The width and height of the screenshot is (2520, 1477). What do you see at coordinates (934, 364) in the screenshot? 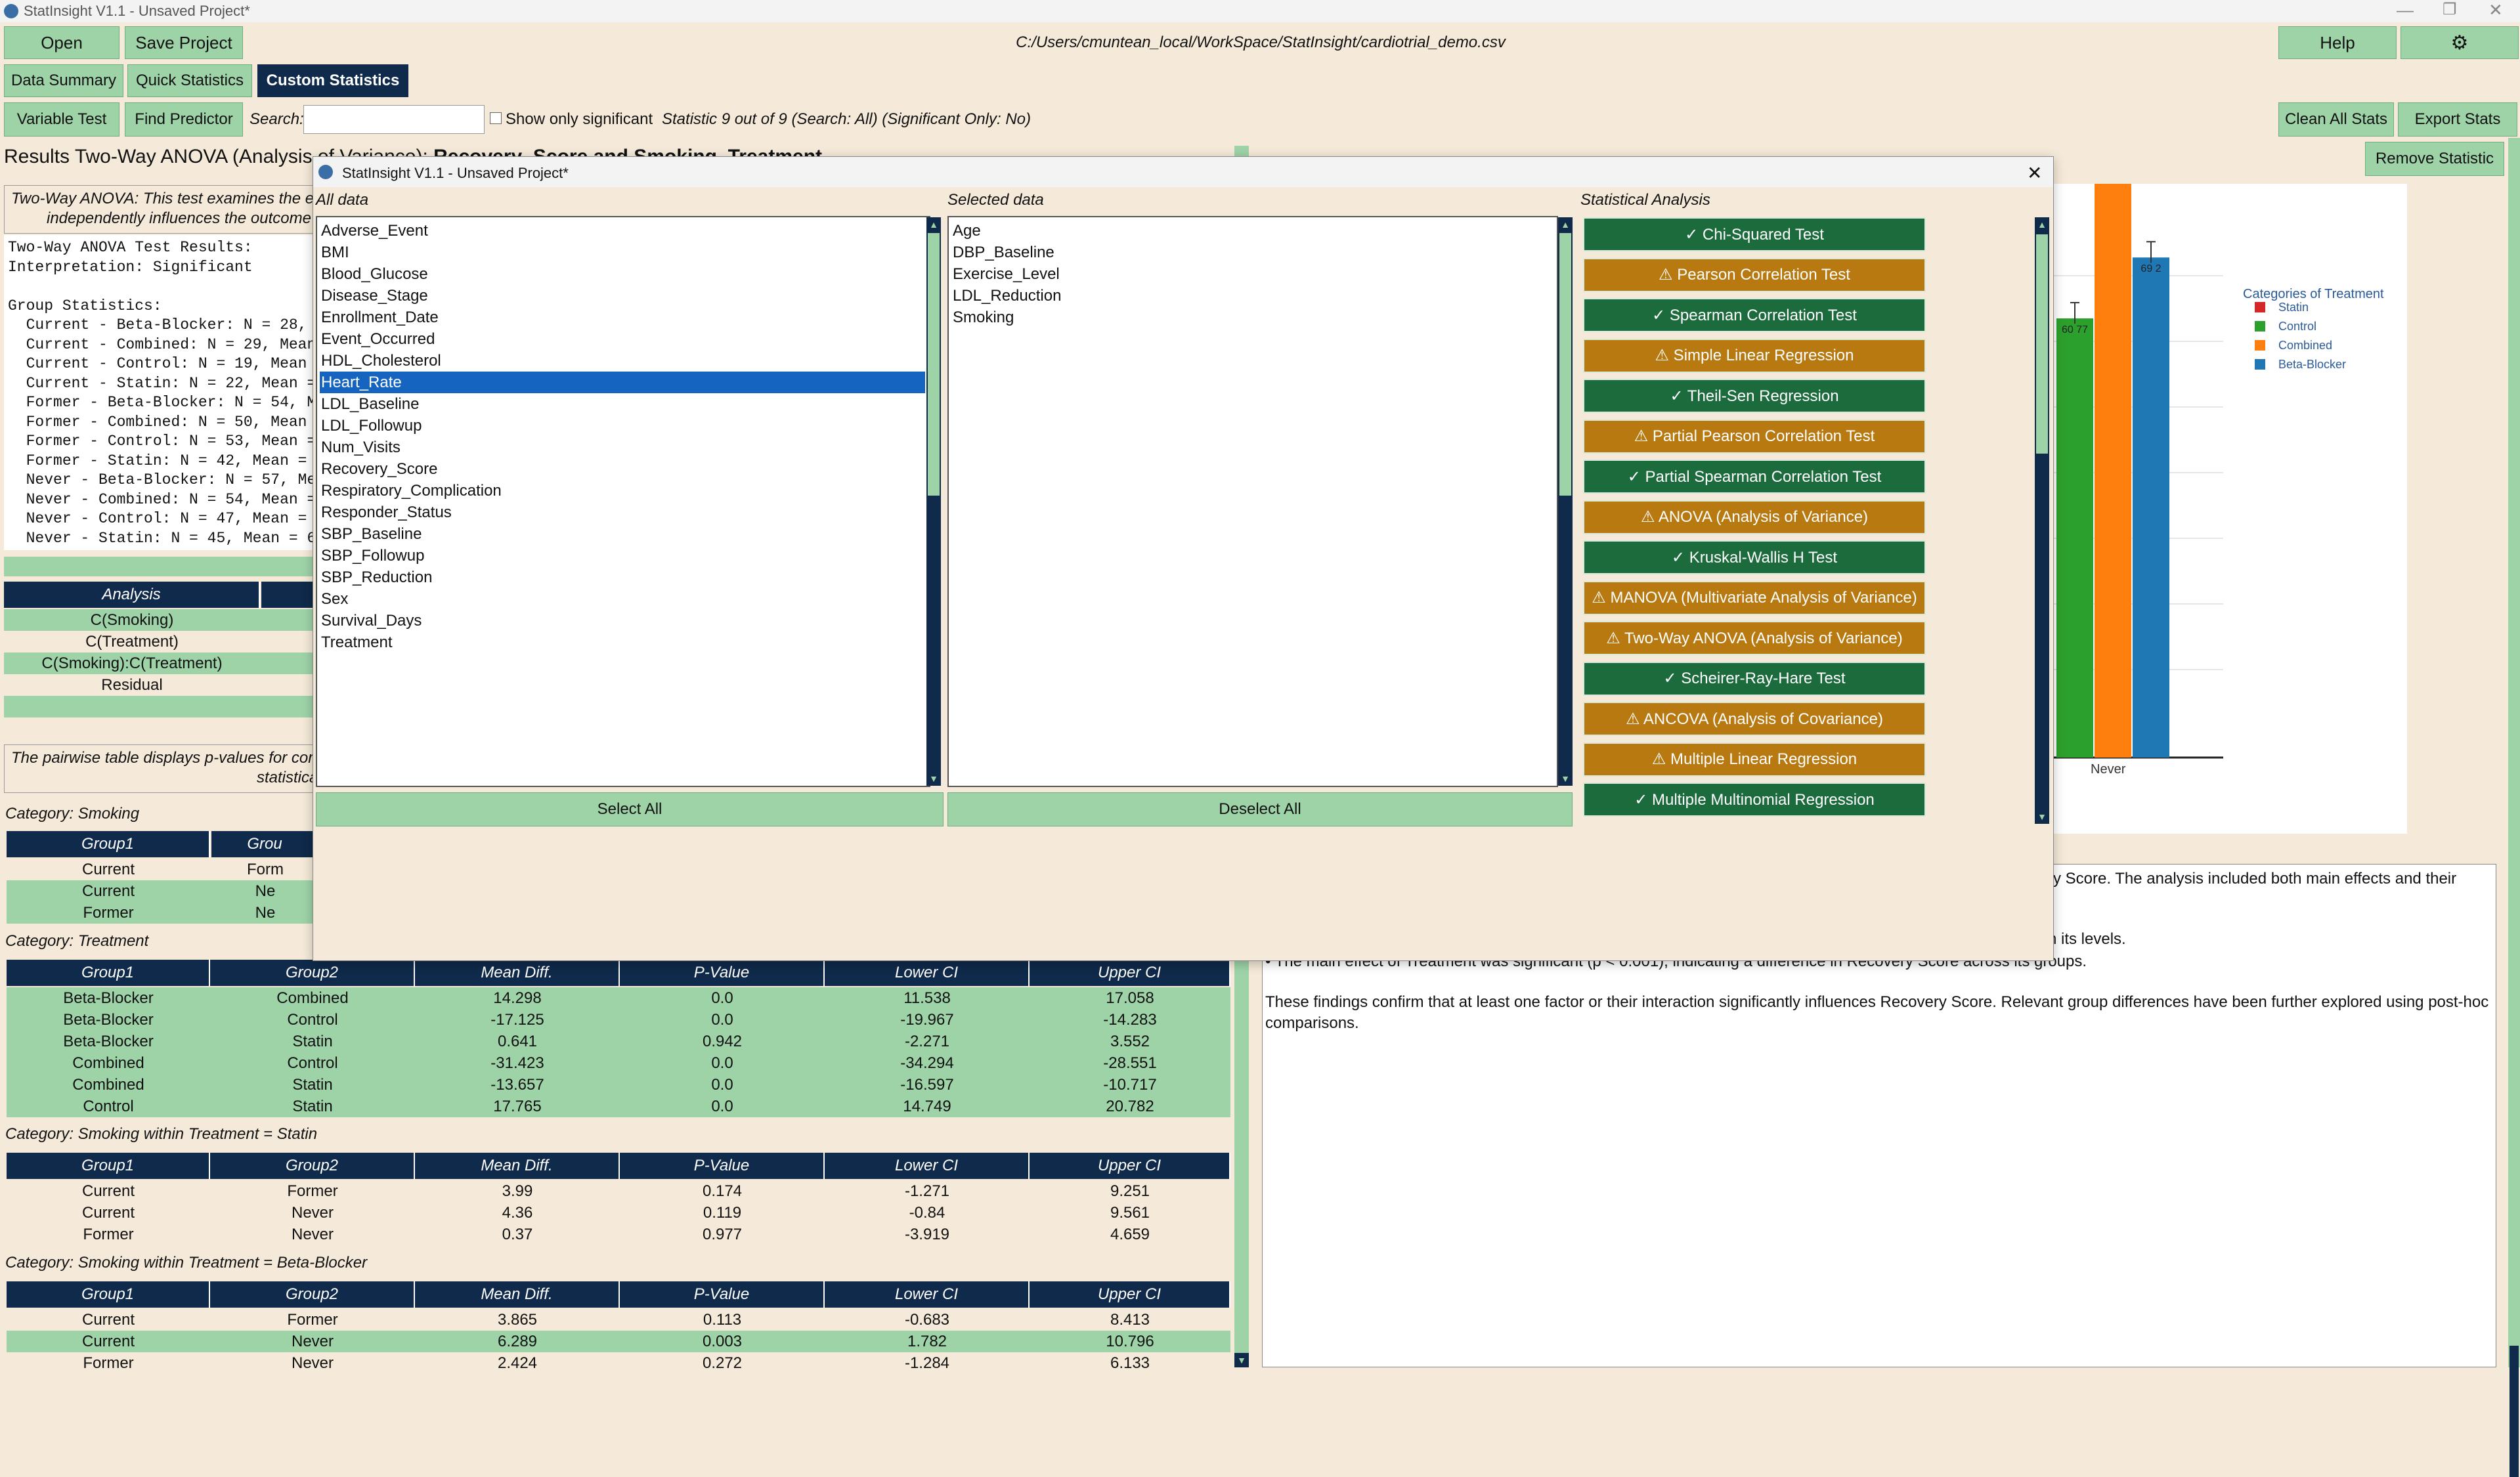
I see `all-data-scroll-thumb` at bounding box center [934, 364].